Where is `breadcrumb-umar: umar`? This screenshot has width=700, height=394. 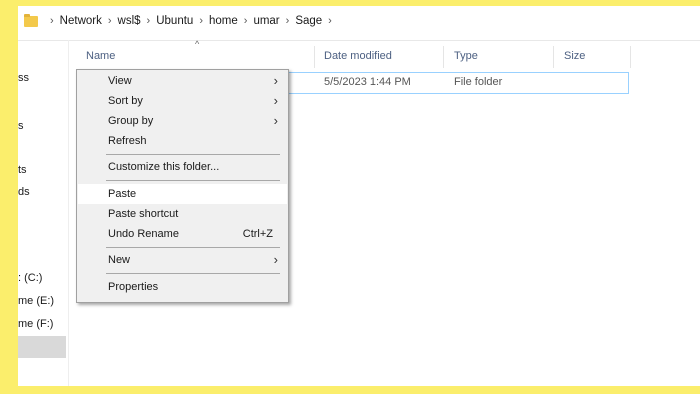
breadcrumb-umar: umar is located at coordinates (266, 21).